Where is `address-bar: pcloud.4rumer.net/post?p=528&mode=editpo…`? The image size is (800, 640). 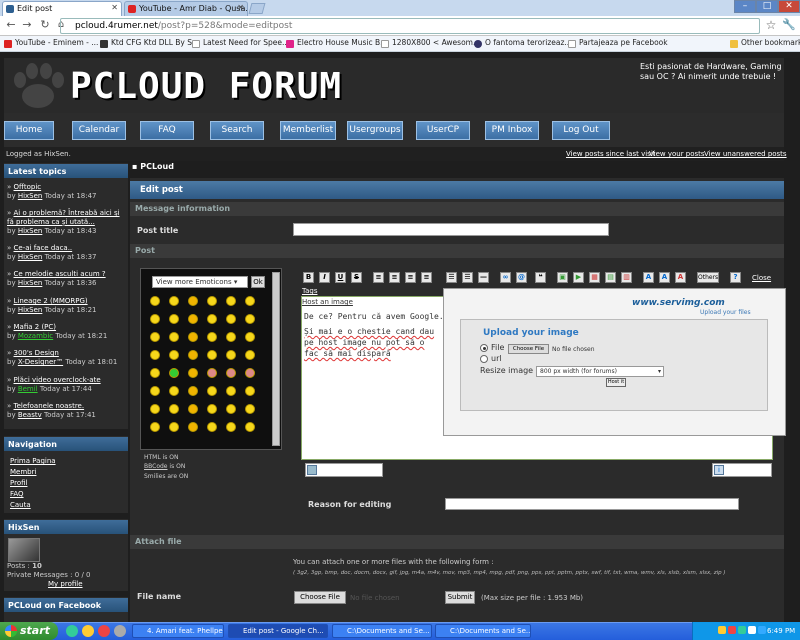
address-bar: pcloud.4rumer.net/post?p=528&mode=editpo… is located at coordinates (410, 26).